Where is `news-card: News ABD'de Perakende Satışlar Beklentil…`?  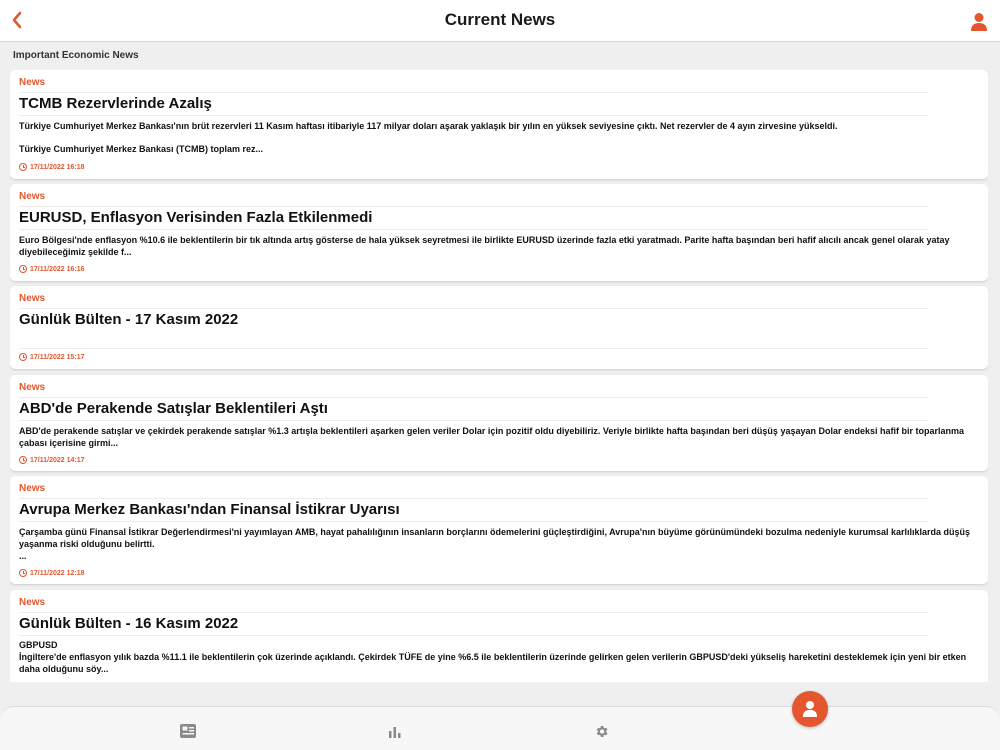 news-card: News ABD'de Perakende Satışlar Beklentil… is located at coordinates (499, 423).